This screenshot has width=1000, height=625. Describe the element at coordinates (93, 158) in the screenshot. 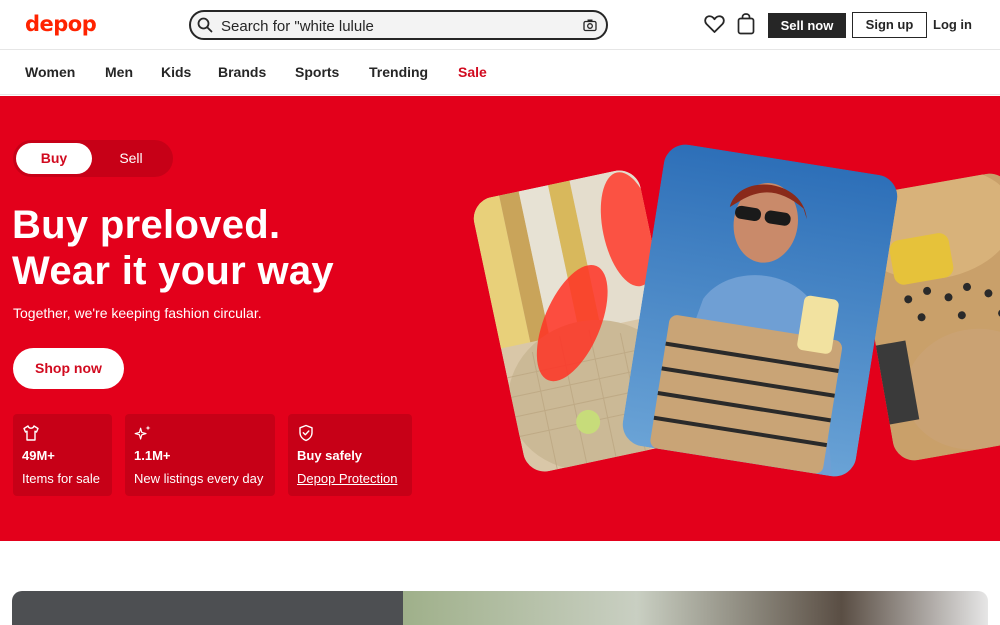

I see `buy-sell-toggle: Buy Sell` at that location.